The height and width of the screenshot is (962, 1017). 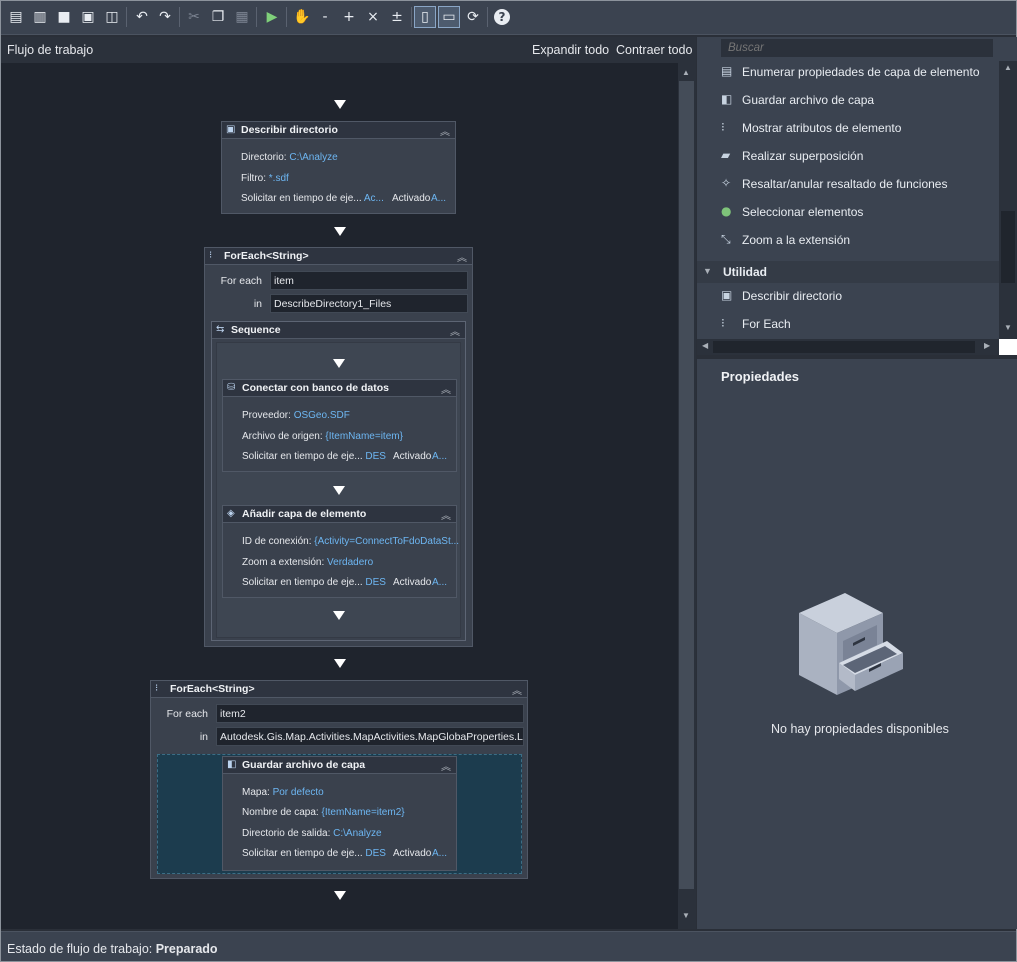 What do you see at coordinates (339, 514) in the screenshot?
I see `activity-header: ◈ Añadir capa de elemento ︽` at bounding box center [339, 514].